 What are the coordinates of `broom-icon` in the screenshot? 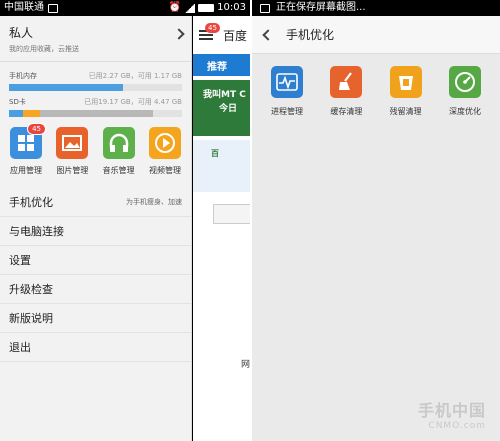 It's located at (346, 82).